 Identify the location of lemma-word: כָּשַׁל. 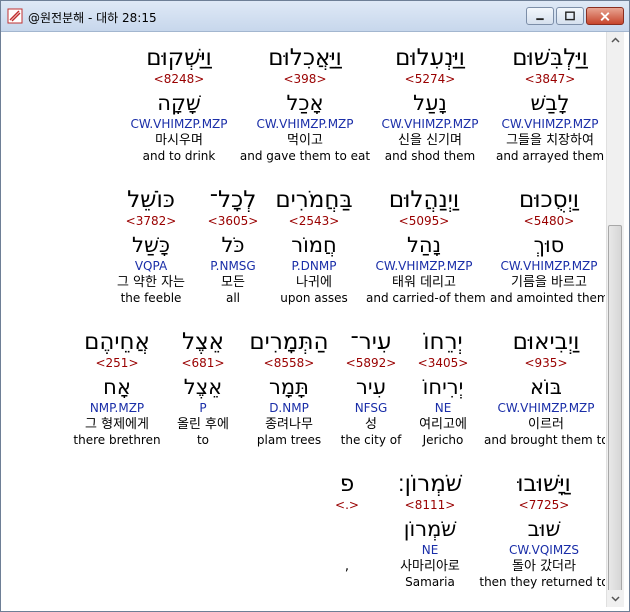
(151, 245).